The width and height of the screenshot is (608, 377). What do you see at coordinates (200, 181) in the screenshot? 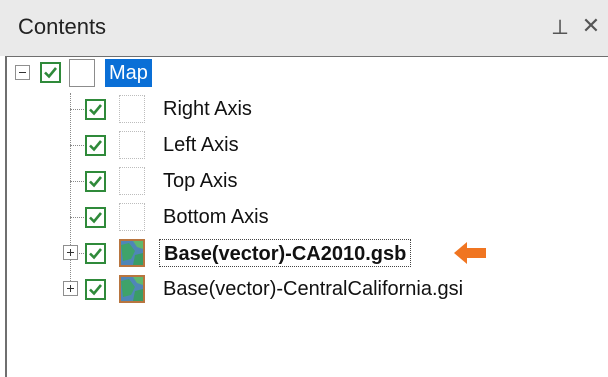
I see `tree-item-top-axis: Top Axis` at bounding box center [200, 181].